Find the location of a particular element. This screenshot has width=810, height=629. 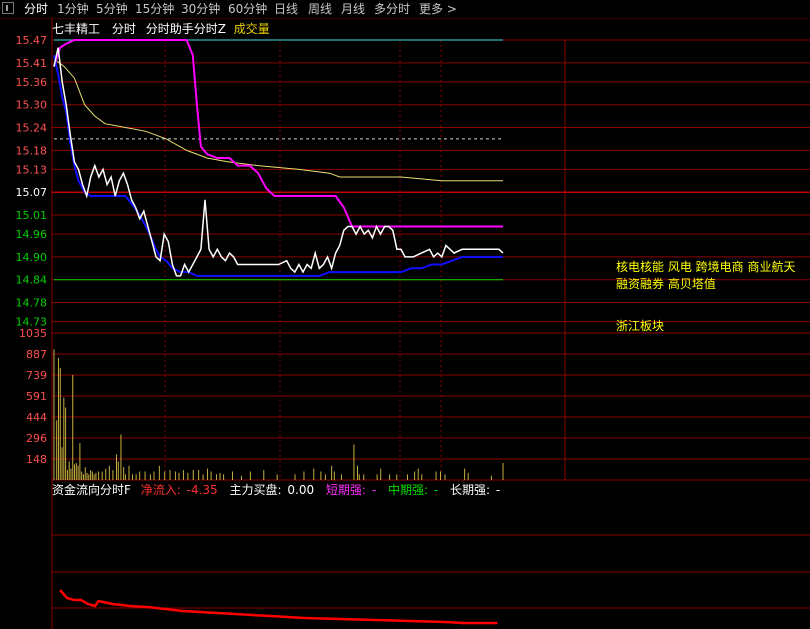

price-tick-label: 15.30 is located at coordinates (32, 105).